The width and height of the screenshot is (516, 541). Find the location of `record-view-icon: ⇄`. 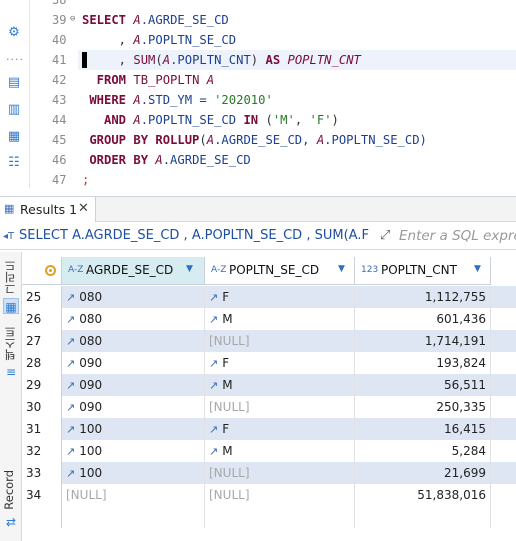

record-view-icon: ⇄ is located at coordinates (11, 522).